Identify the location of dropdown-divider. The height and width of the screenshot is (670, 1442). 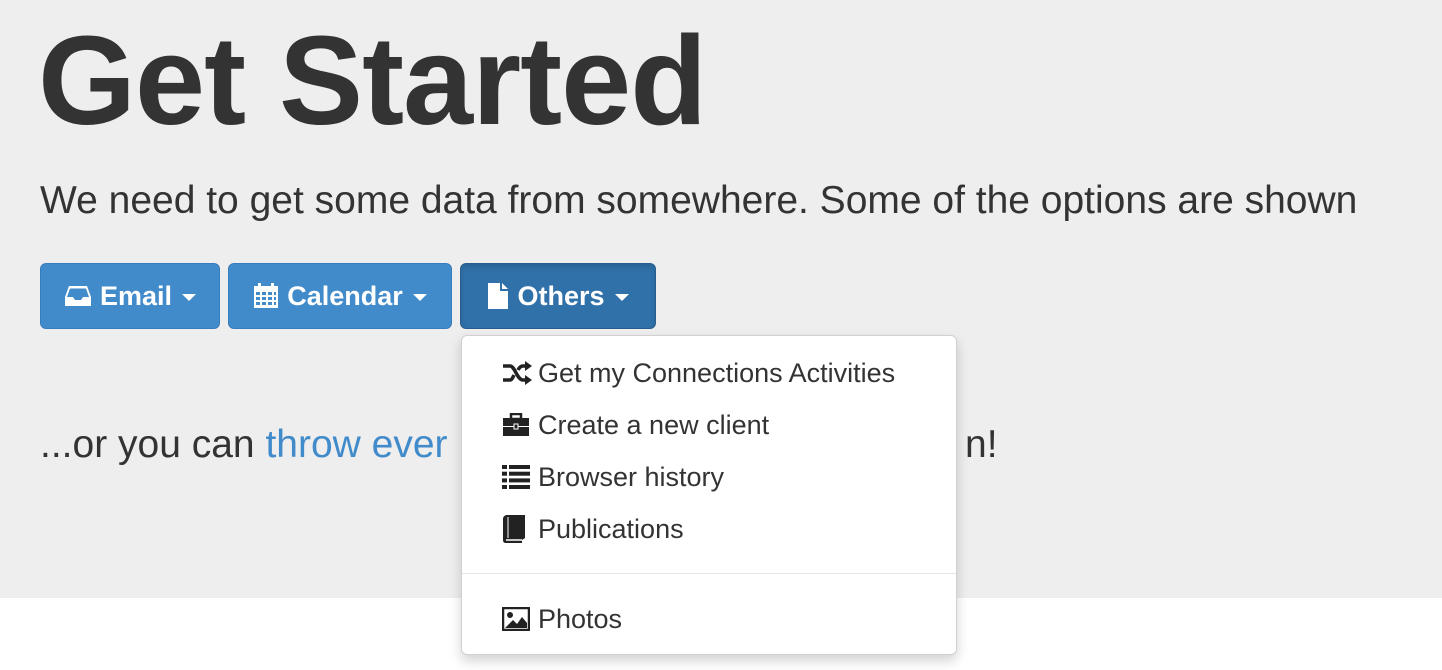
(709, 573).